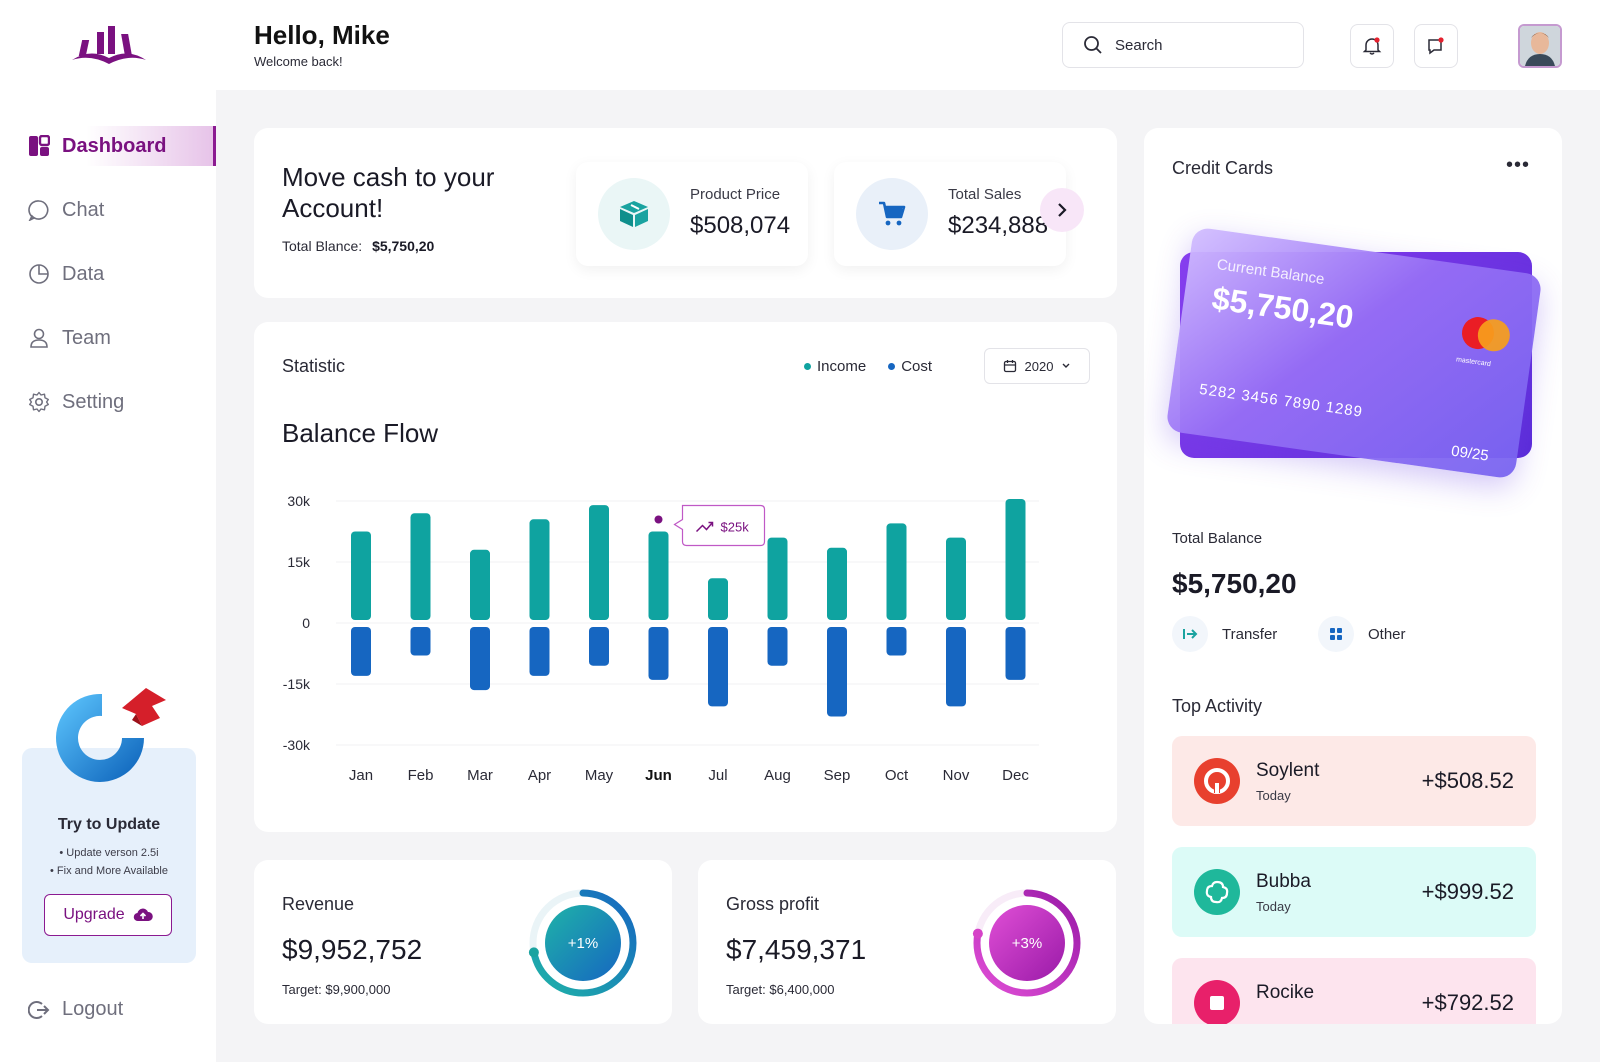 This screenshot has width=1600, height=1062. Describe the element at coordinates (1436, 46) in the screenshot. I see `messages-button` at that location.